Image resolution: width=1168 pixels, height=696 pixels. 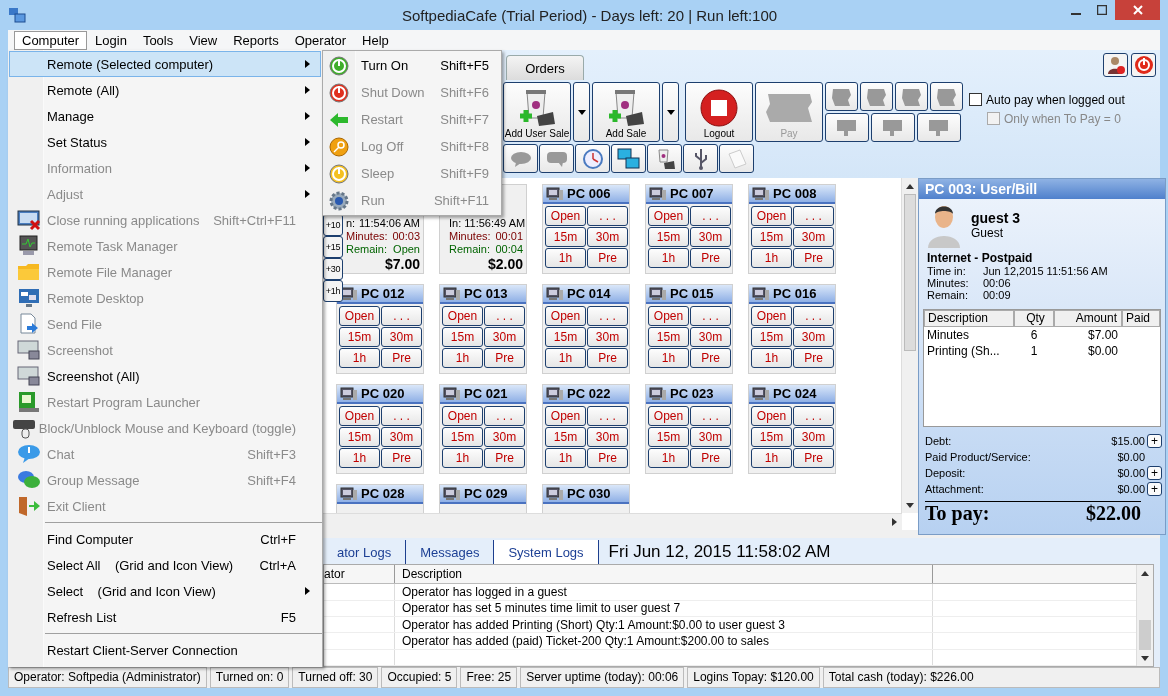 What do you see at coordinates (165, 591) in the screenshot?
I see `menu-item: Select (Grid and Icon View)` at bounding box center [165, 591].